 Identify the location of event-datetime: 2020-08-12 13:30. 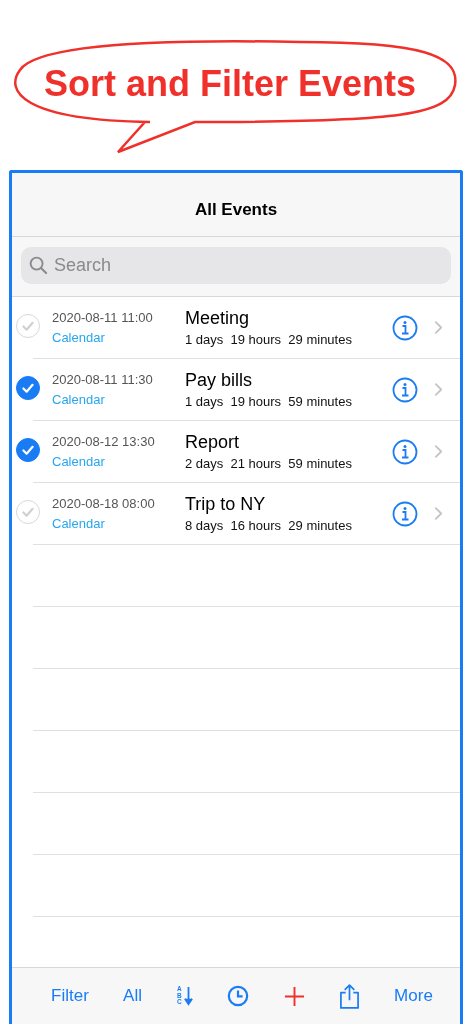
(104, 441).